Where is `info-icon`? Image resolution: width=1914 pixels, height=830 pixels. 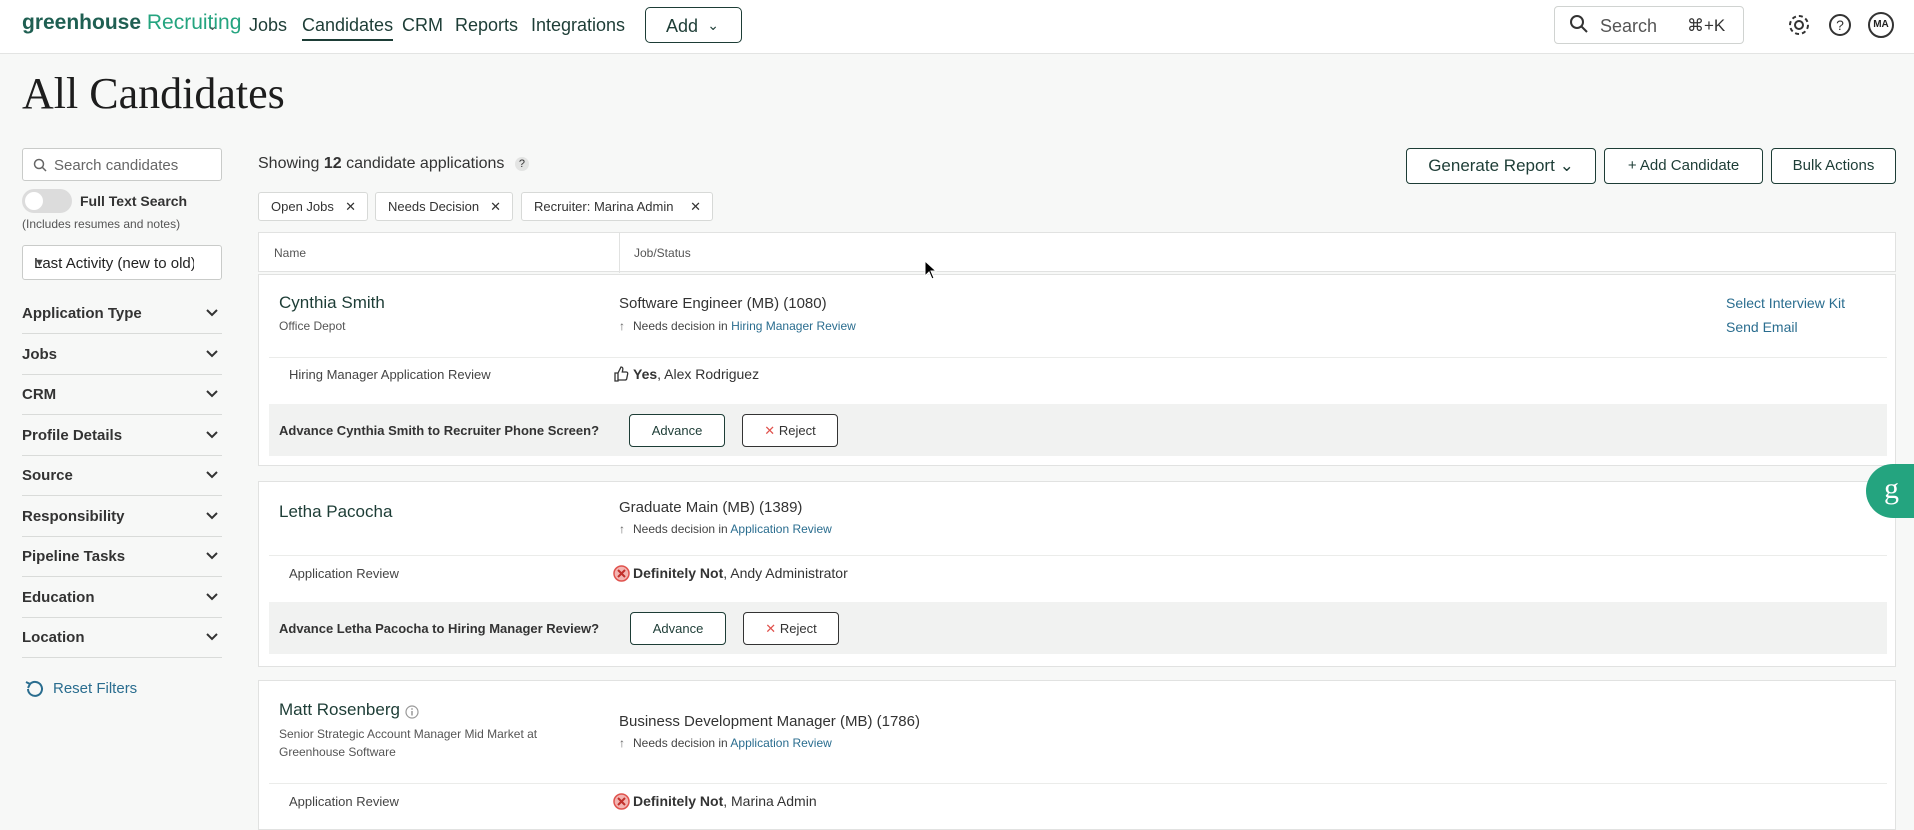 info-icon is located at coordinates (412, 712).